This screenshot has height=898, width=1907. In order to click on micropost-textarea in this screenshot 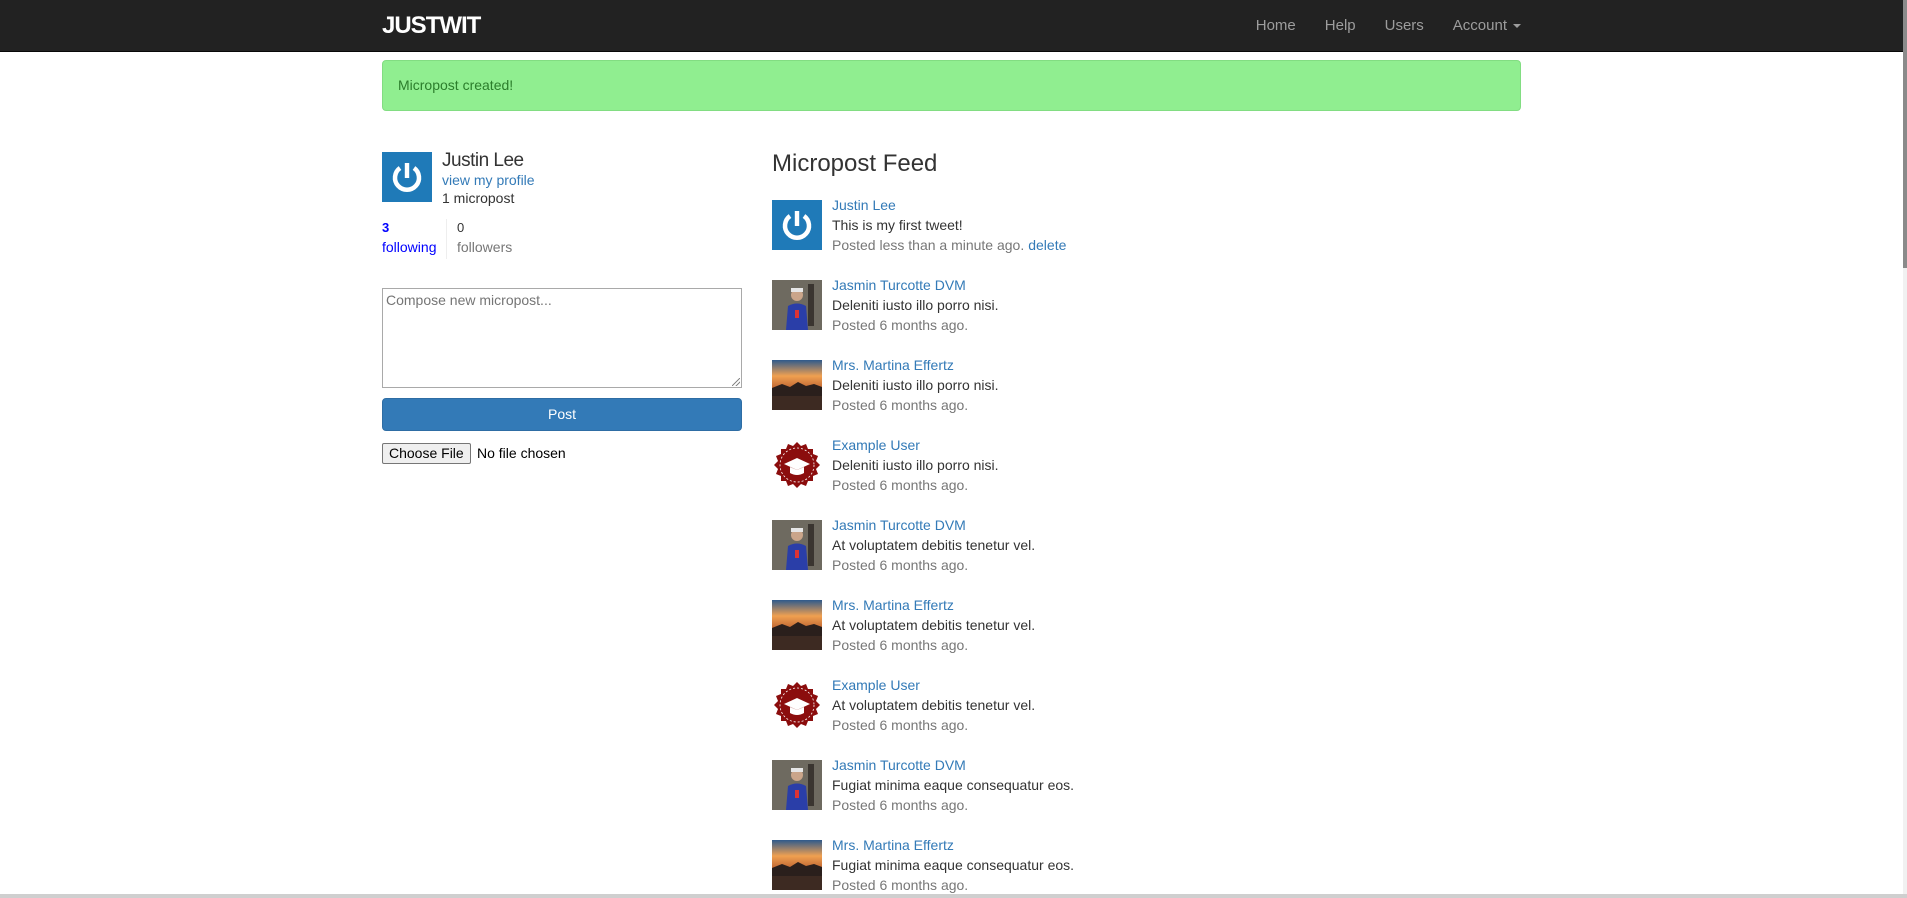, I will do `click(562, 338)`.